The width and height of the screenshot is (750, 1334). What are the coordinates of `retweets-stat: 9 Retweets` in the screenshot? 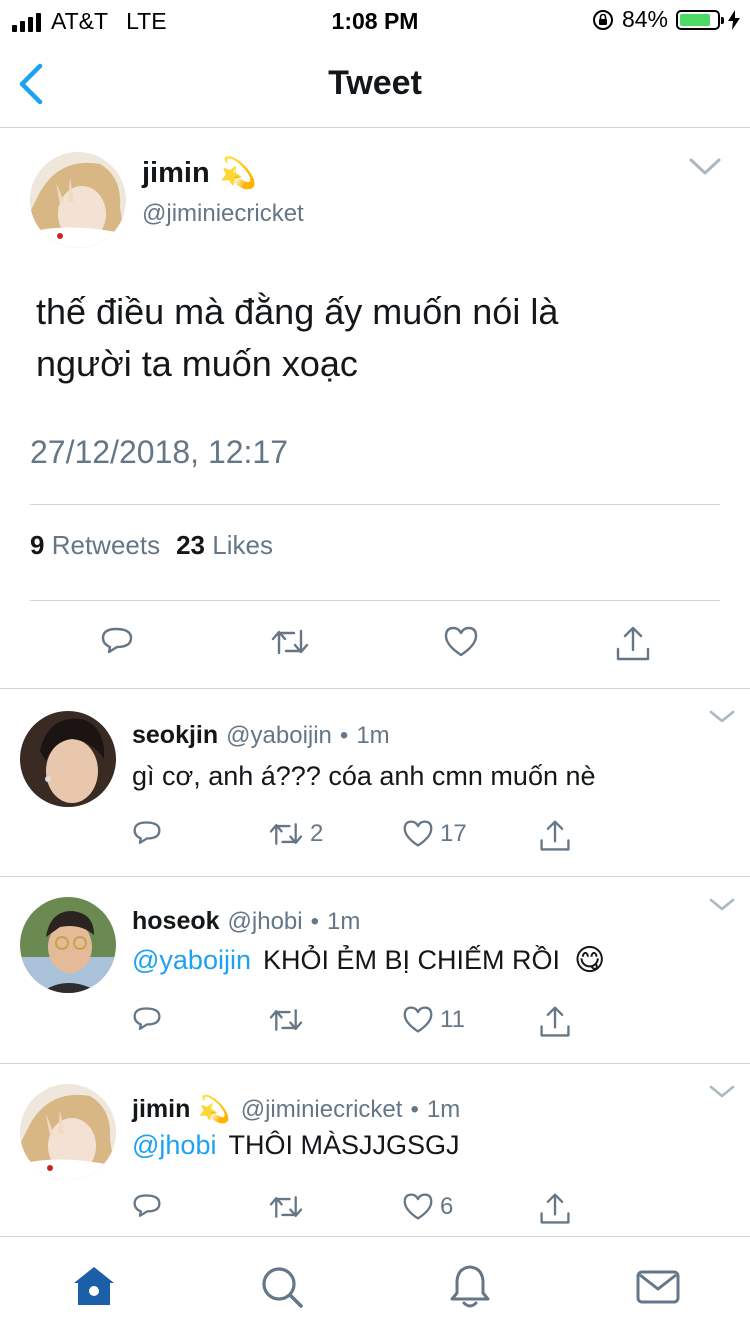 It's located at (95, 545).